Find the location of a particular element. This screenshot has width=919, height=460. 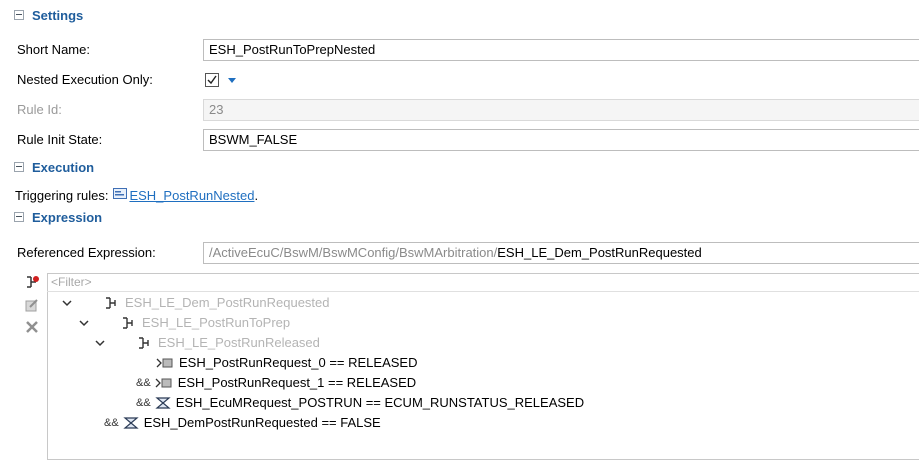

tree-node-label: ESH_LE_PostRunReleased is located at coordinates (239, 342).